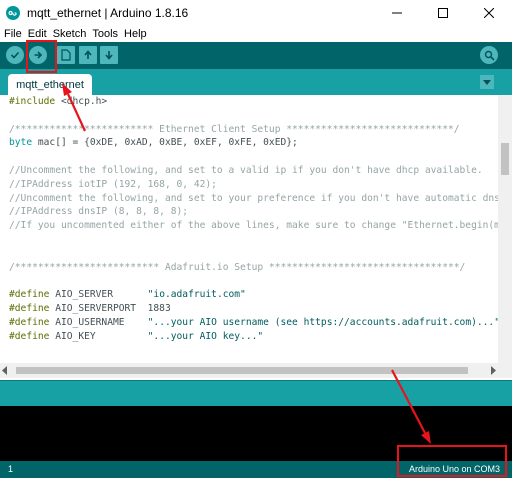  Describe the element at coordinates (256, 13) in the screenshot. I see `title-bar: mqtt_ethernet | Arduino 1.8.16` at that location.